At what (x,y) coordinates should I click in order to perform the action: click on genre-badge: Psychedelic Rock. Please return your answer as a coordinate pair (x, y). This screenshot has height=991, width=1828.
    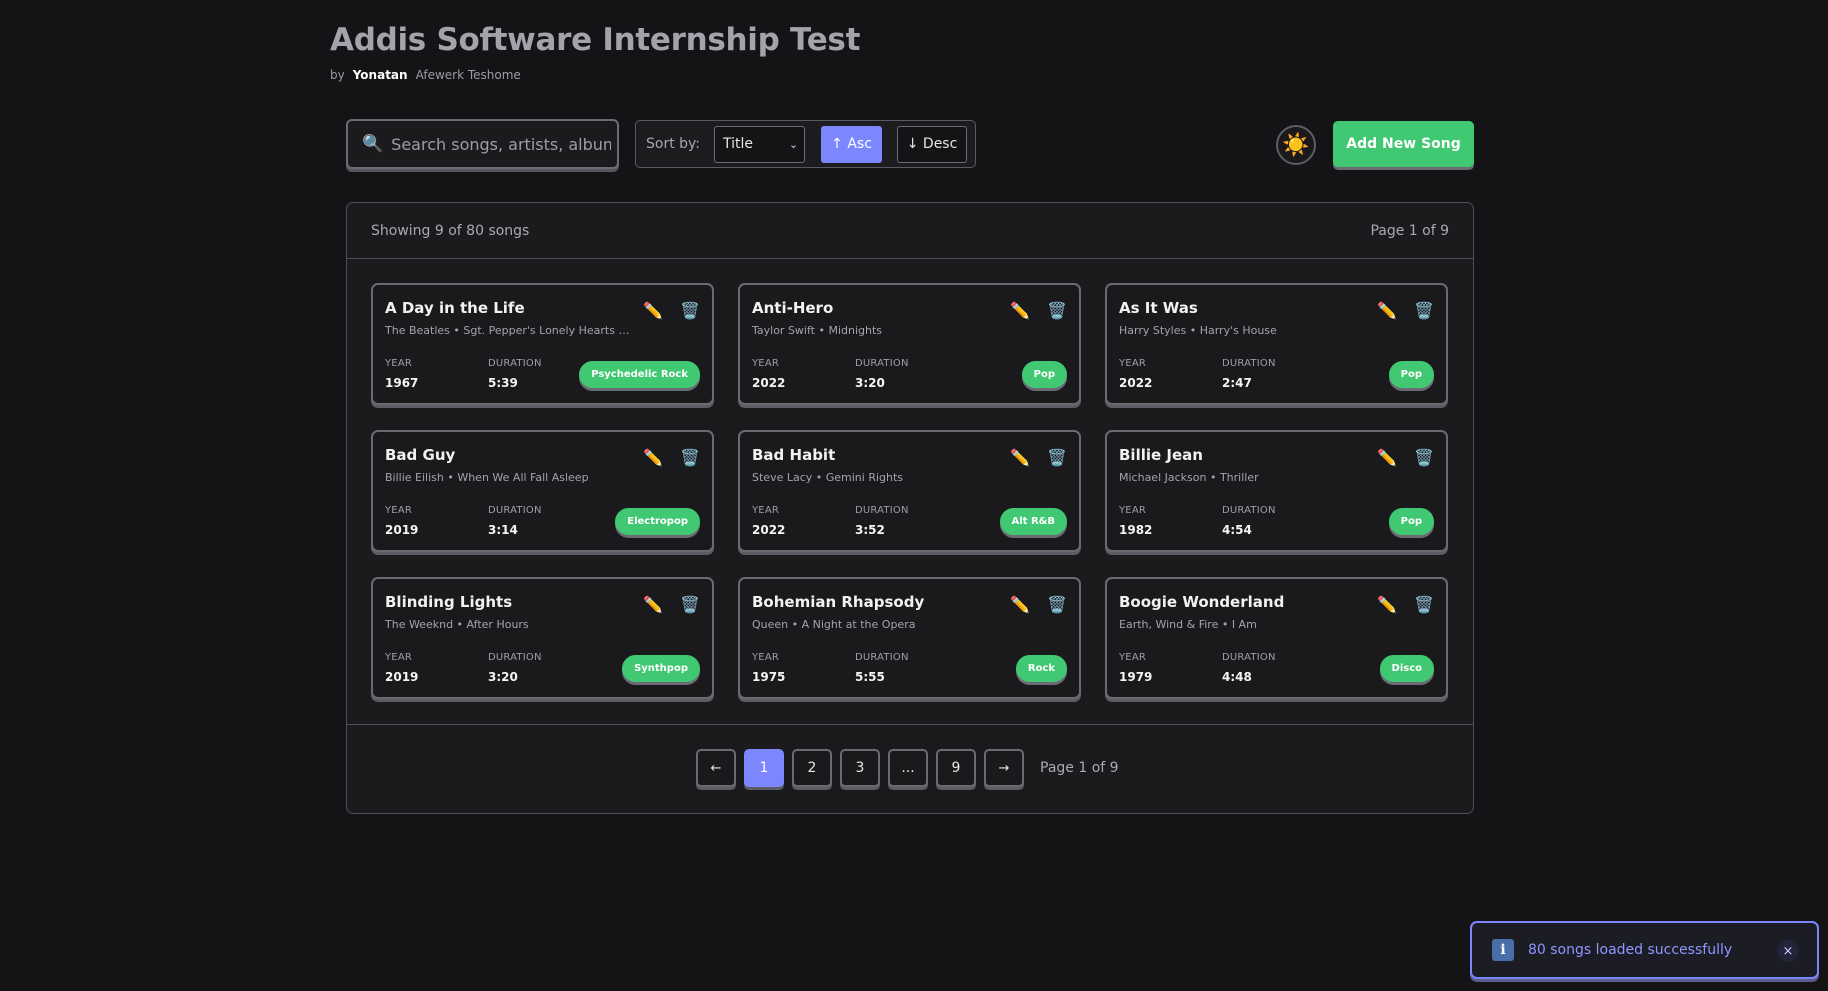
    Looking at the image, I should click on (639, 374).